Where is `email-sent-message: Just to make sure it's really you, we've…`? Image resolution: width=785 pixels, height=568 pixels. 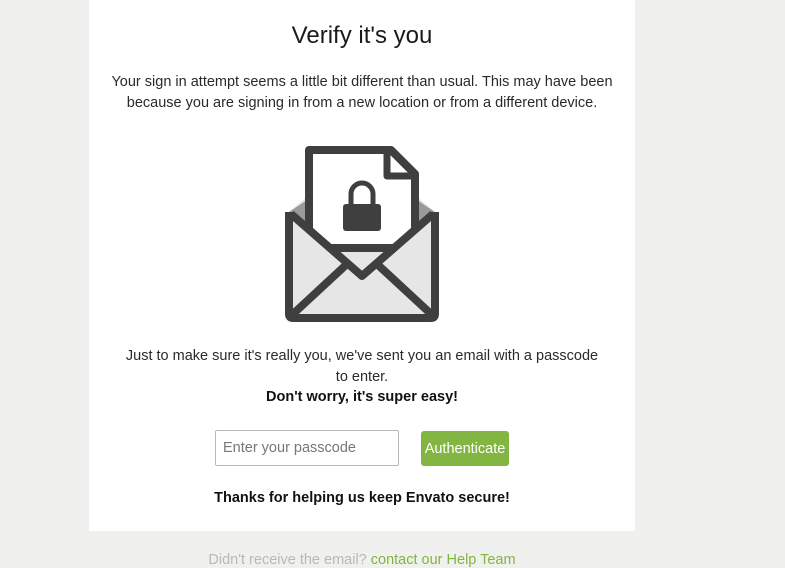 email-sent-message: Just to make sure it's really you, we've… is located at coordinates (362, 366).